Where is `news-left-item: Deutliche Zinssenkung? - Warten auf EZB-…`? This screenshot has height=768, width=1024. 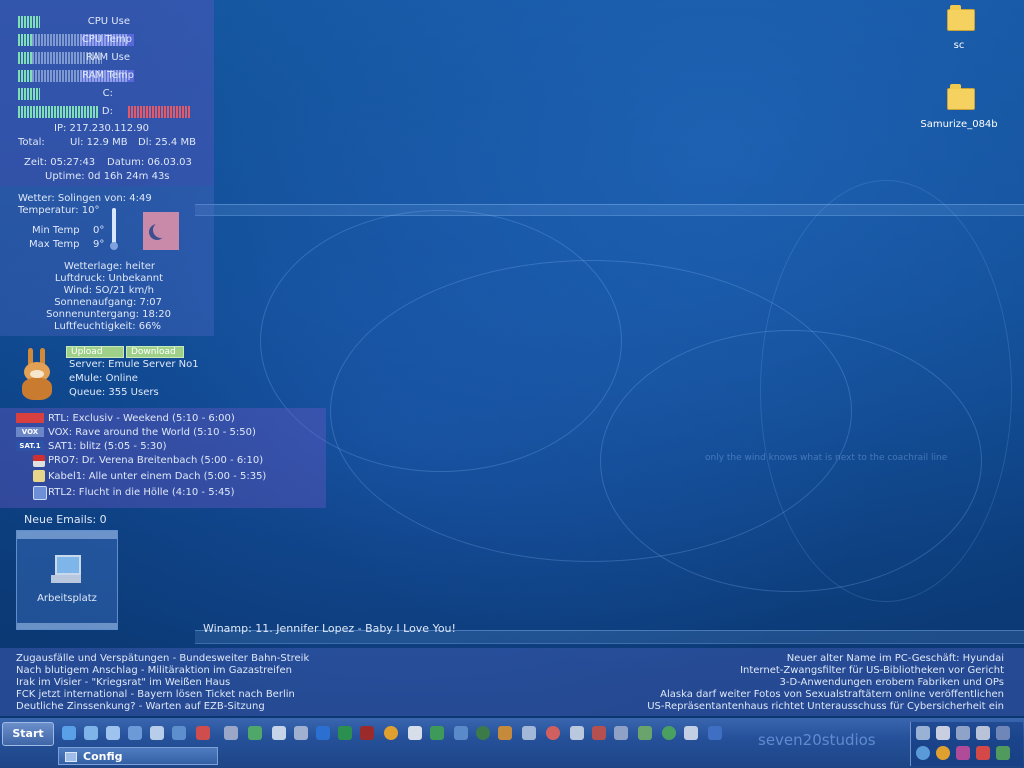
news-left-item: Deutliche Zinssenkung? - Warten auf EZB-… is located at coordinates (140, 707).